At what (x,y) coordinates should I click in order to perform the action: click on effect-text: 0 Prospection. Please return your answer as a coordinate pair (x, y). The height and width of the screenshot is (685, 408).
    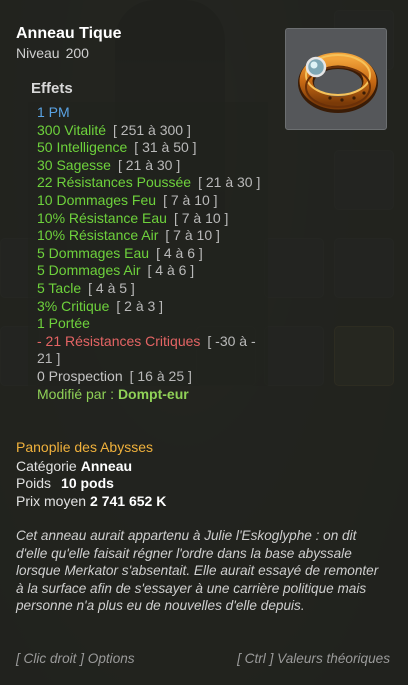
    Looking at the image, I should click on (80, 375).